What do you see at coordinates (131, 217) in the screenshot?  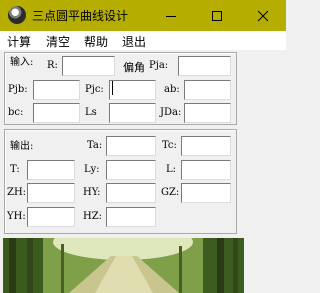 I see `hz-output` at bounding box center [131, 217].